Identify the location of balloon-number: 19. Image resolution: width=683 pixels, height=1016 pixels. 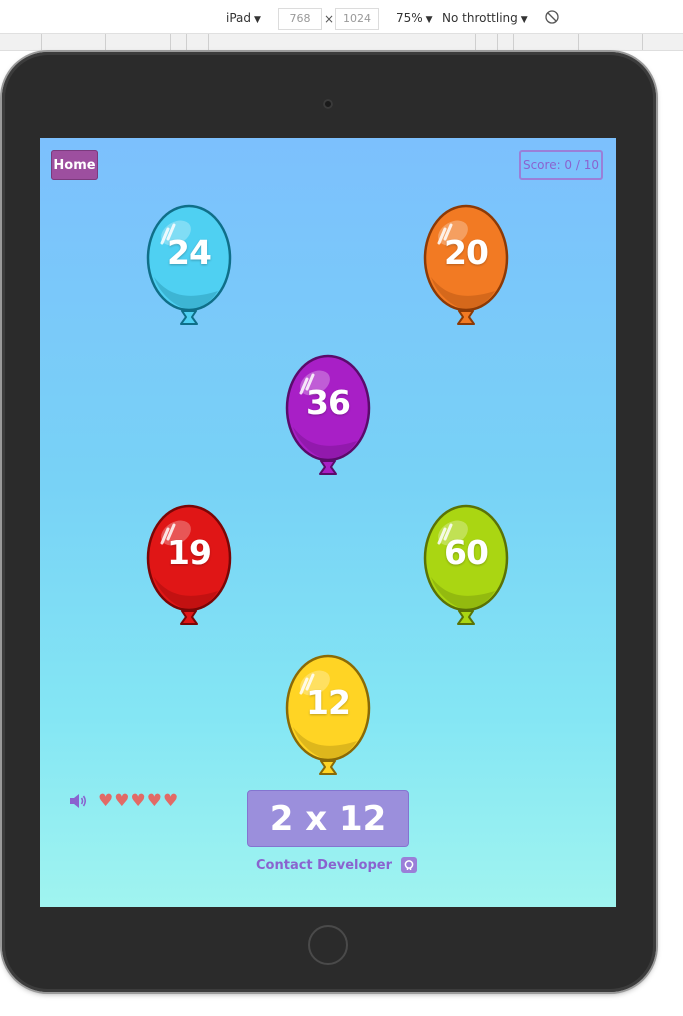
(189, 552).